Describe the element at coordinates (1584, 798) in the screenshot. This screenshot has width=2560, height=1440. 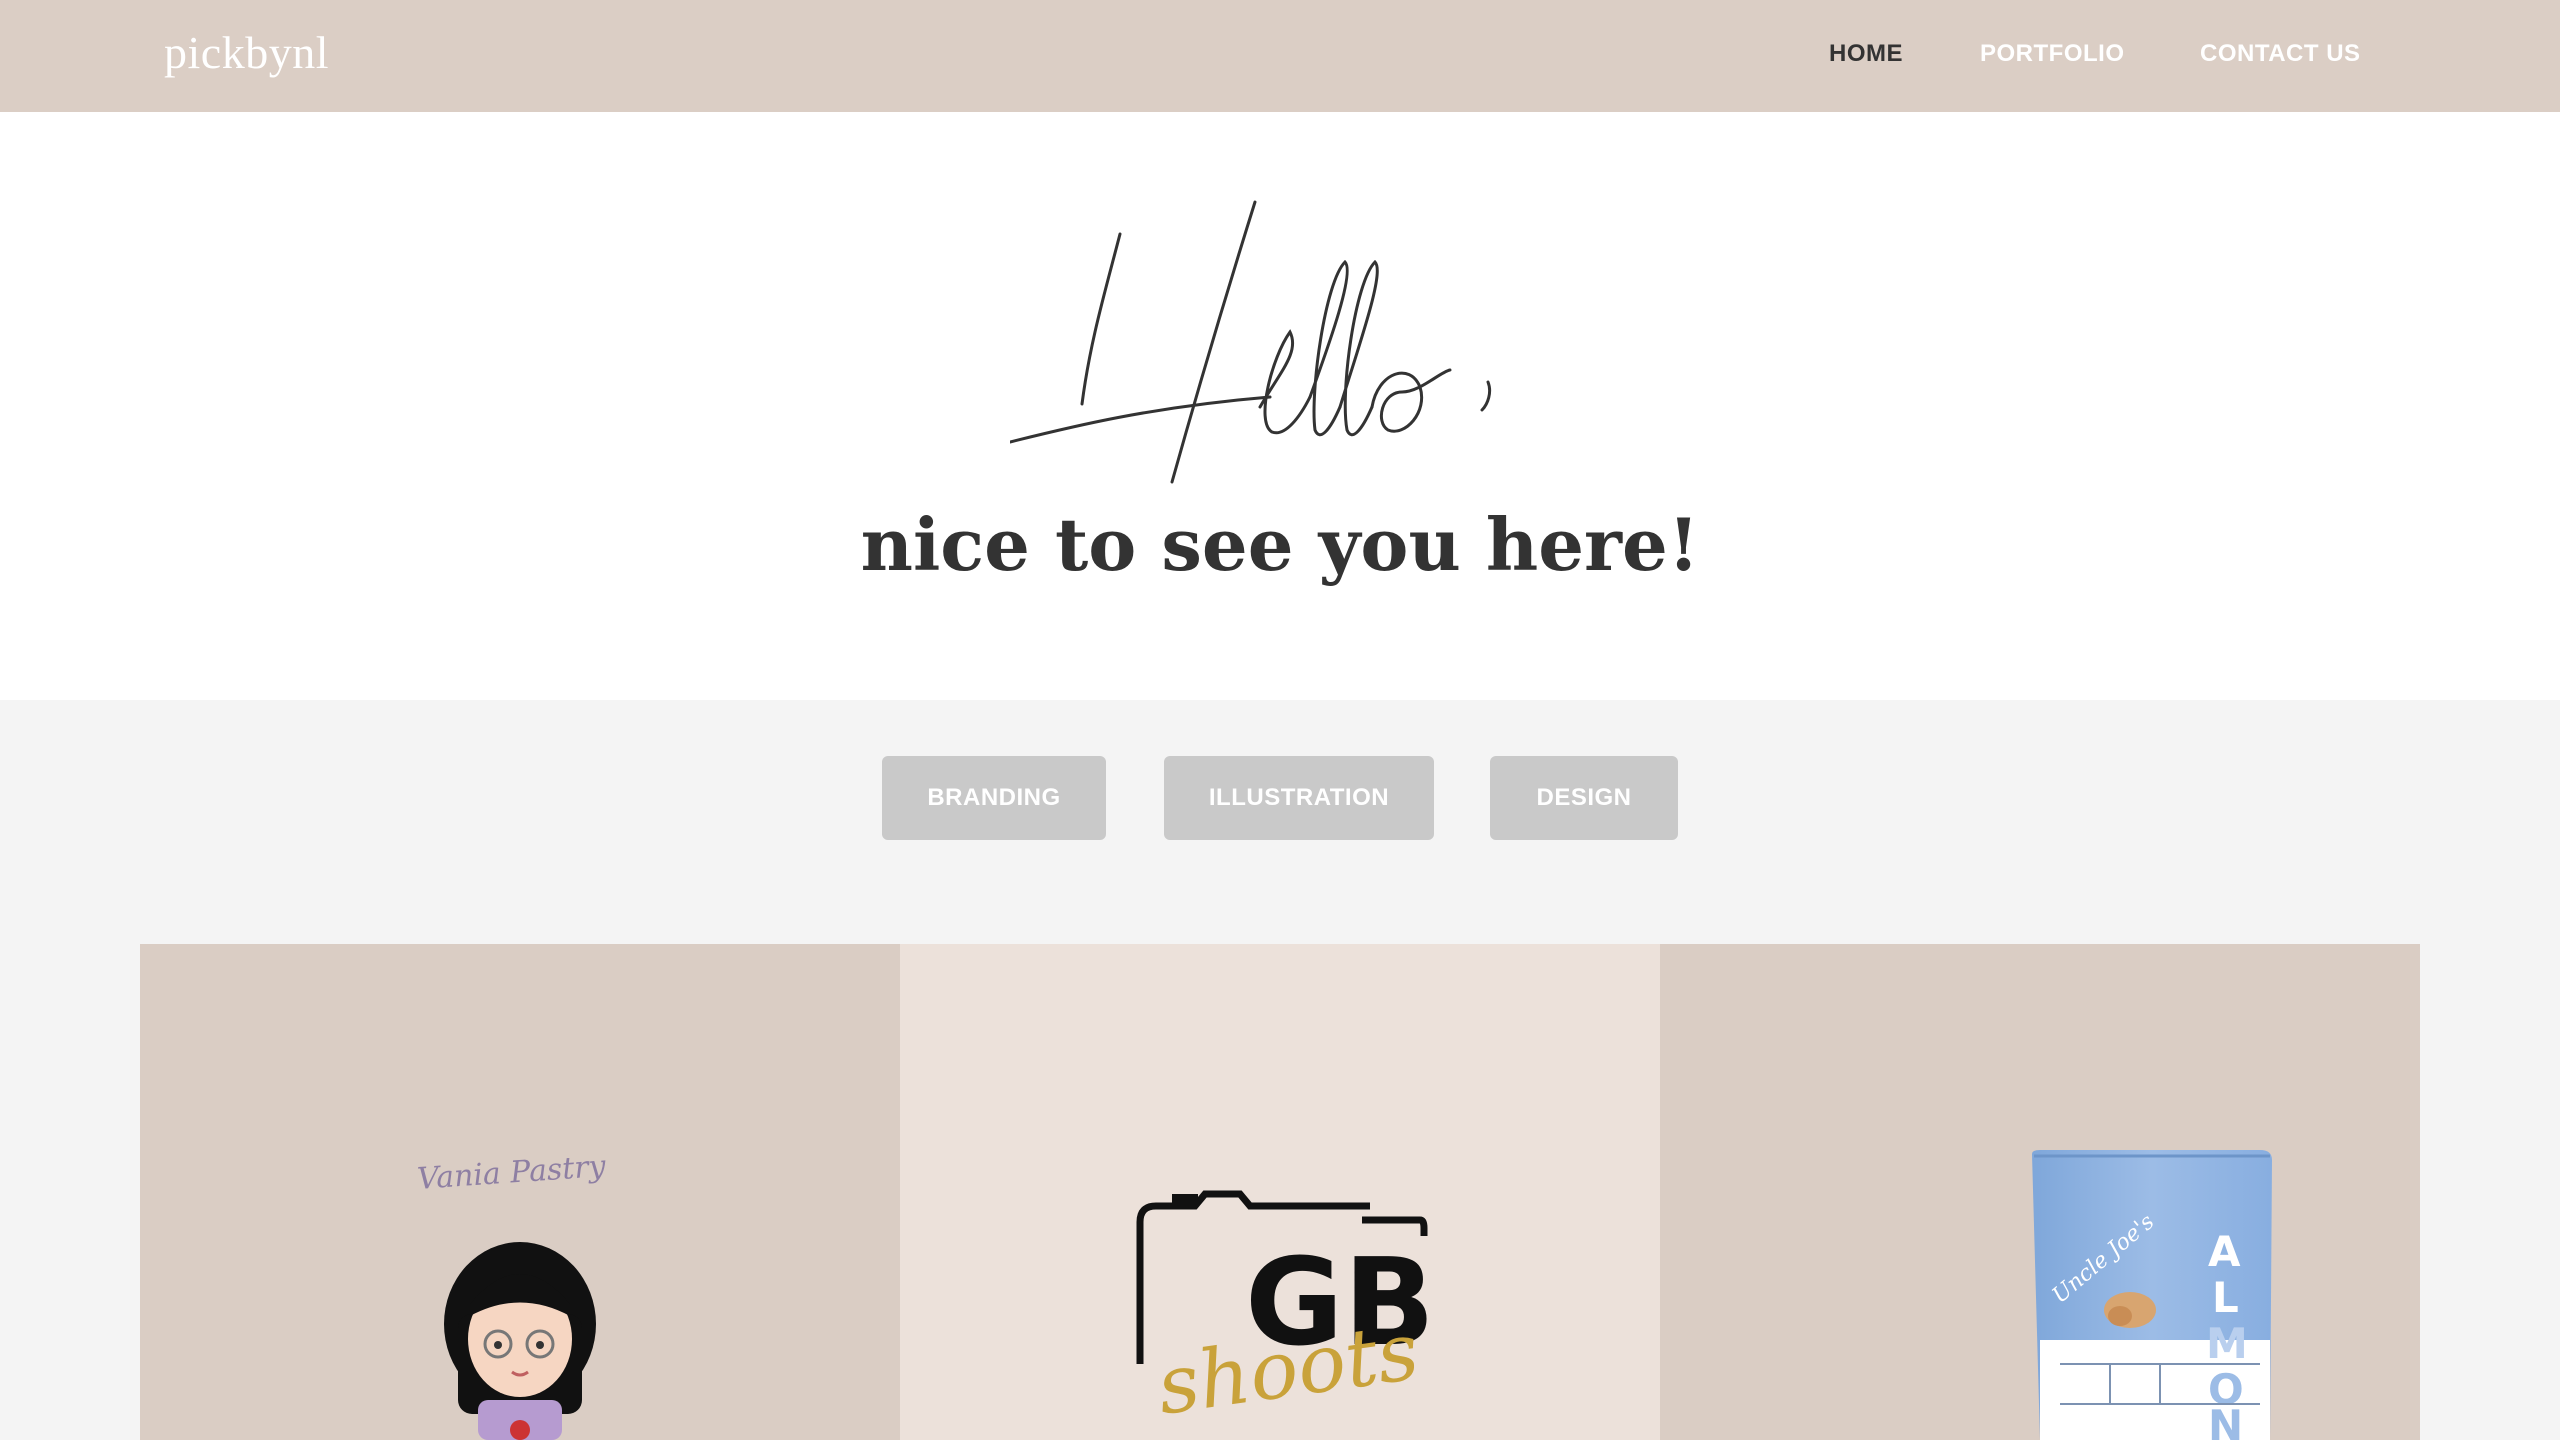
I see `filter-design-button: DESIGN` at that location.